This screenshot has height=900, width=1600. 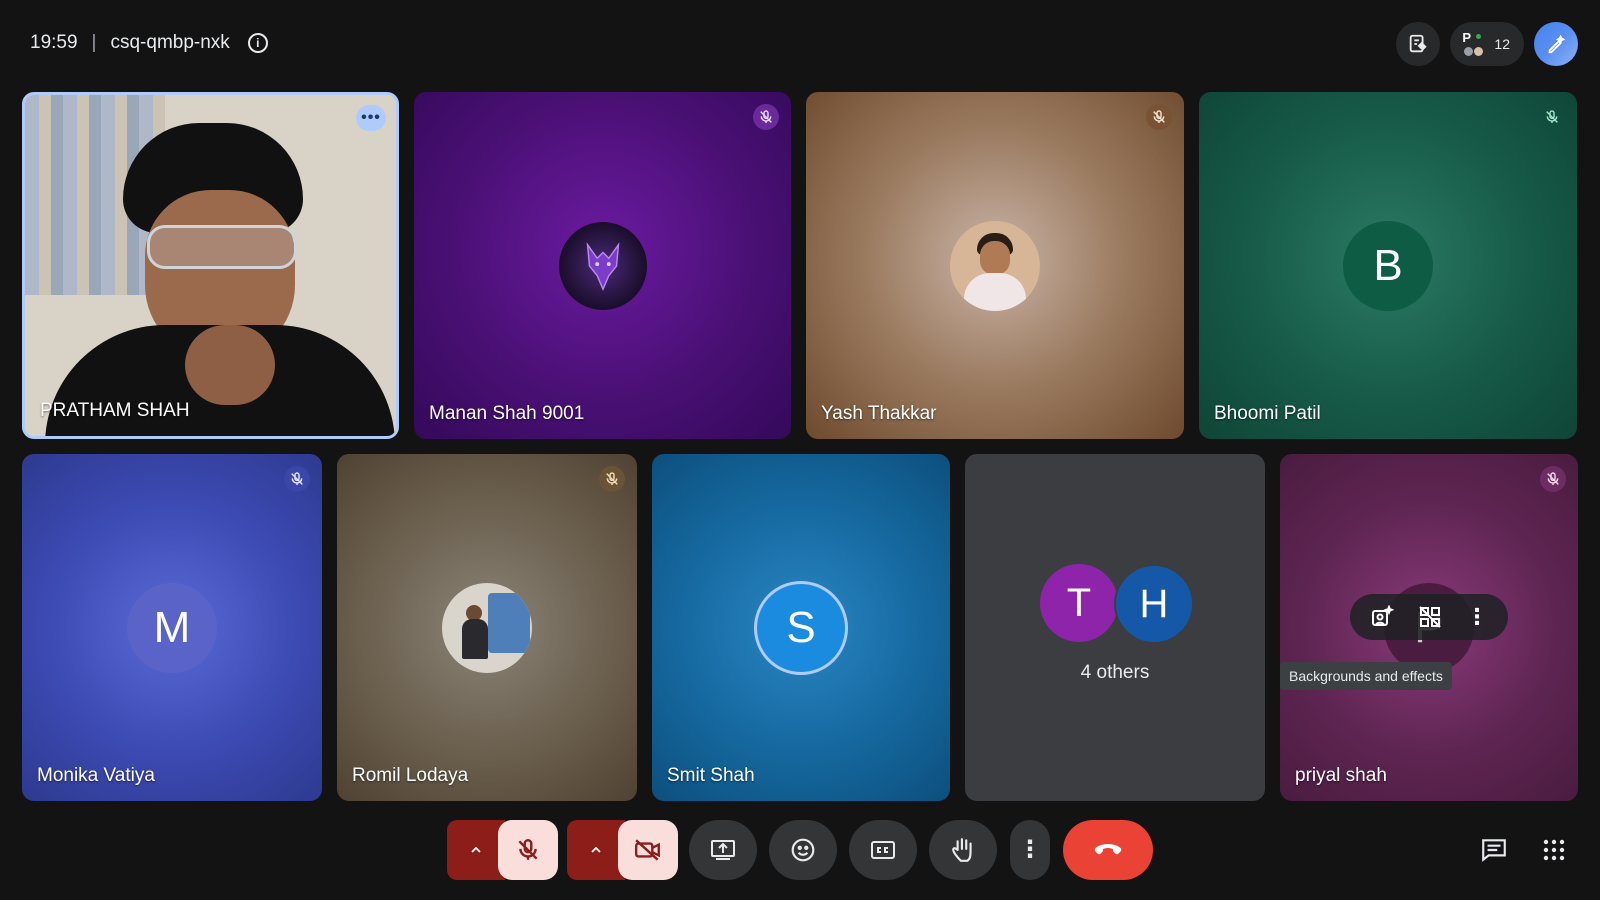 I want to click on apps-grid-icon, so click(x=1554, y=850).